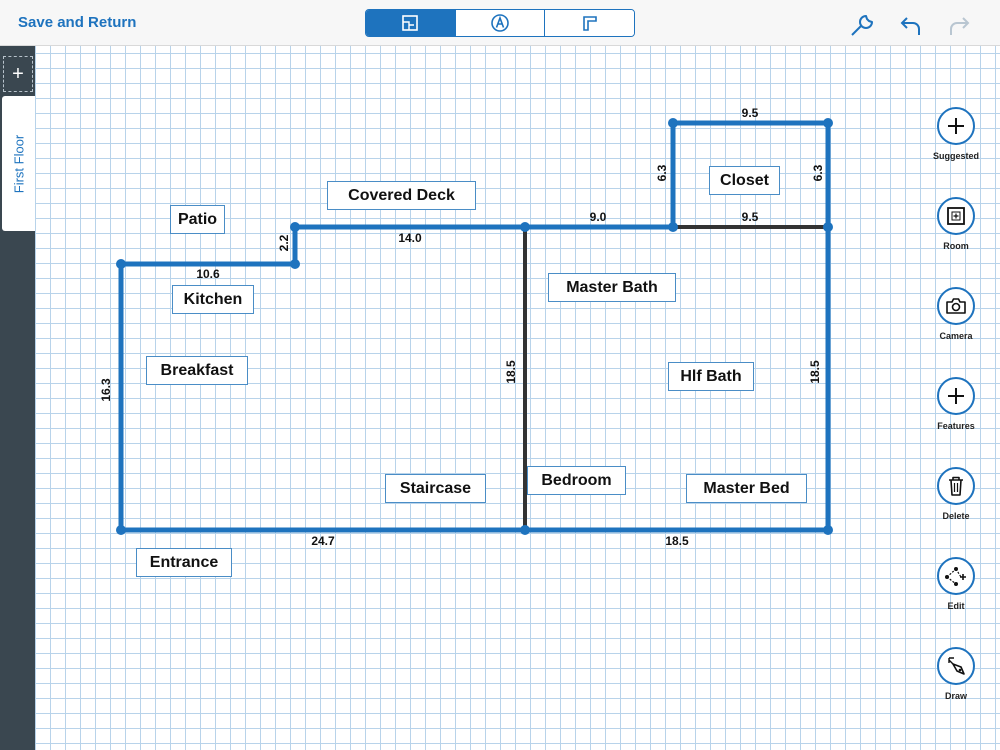  What do you see at coordinates (576, 480) in the screenshot?
I see `room-label-bedroom: Bedroom` at bounding box center [576, 480].